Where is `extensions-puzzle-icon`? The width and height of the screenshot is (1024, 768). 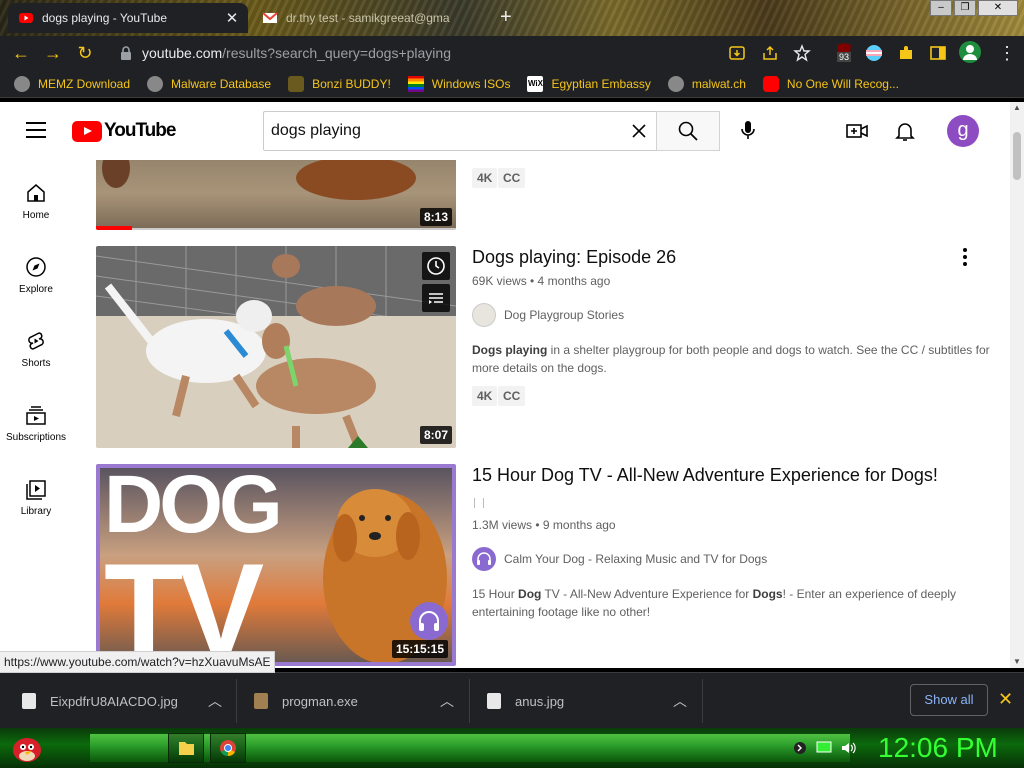
extensions-puzzle-icon is located at coordinates (906, 53).